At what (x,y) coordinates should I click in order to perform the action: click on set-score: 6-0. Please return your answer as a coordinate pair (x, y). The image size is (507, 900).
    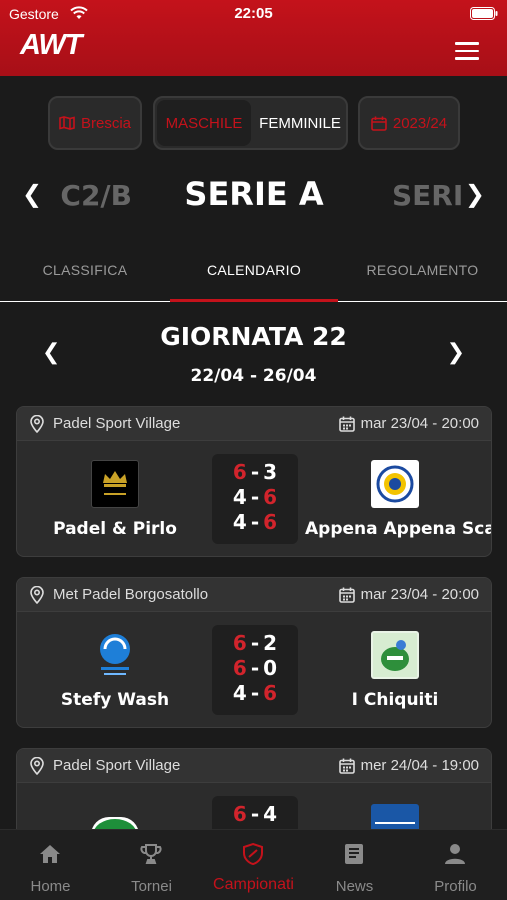
    Looking at the image, I should click on (255, 668).